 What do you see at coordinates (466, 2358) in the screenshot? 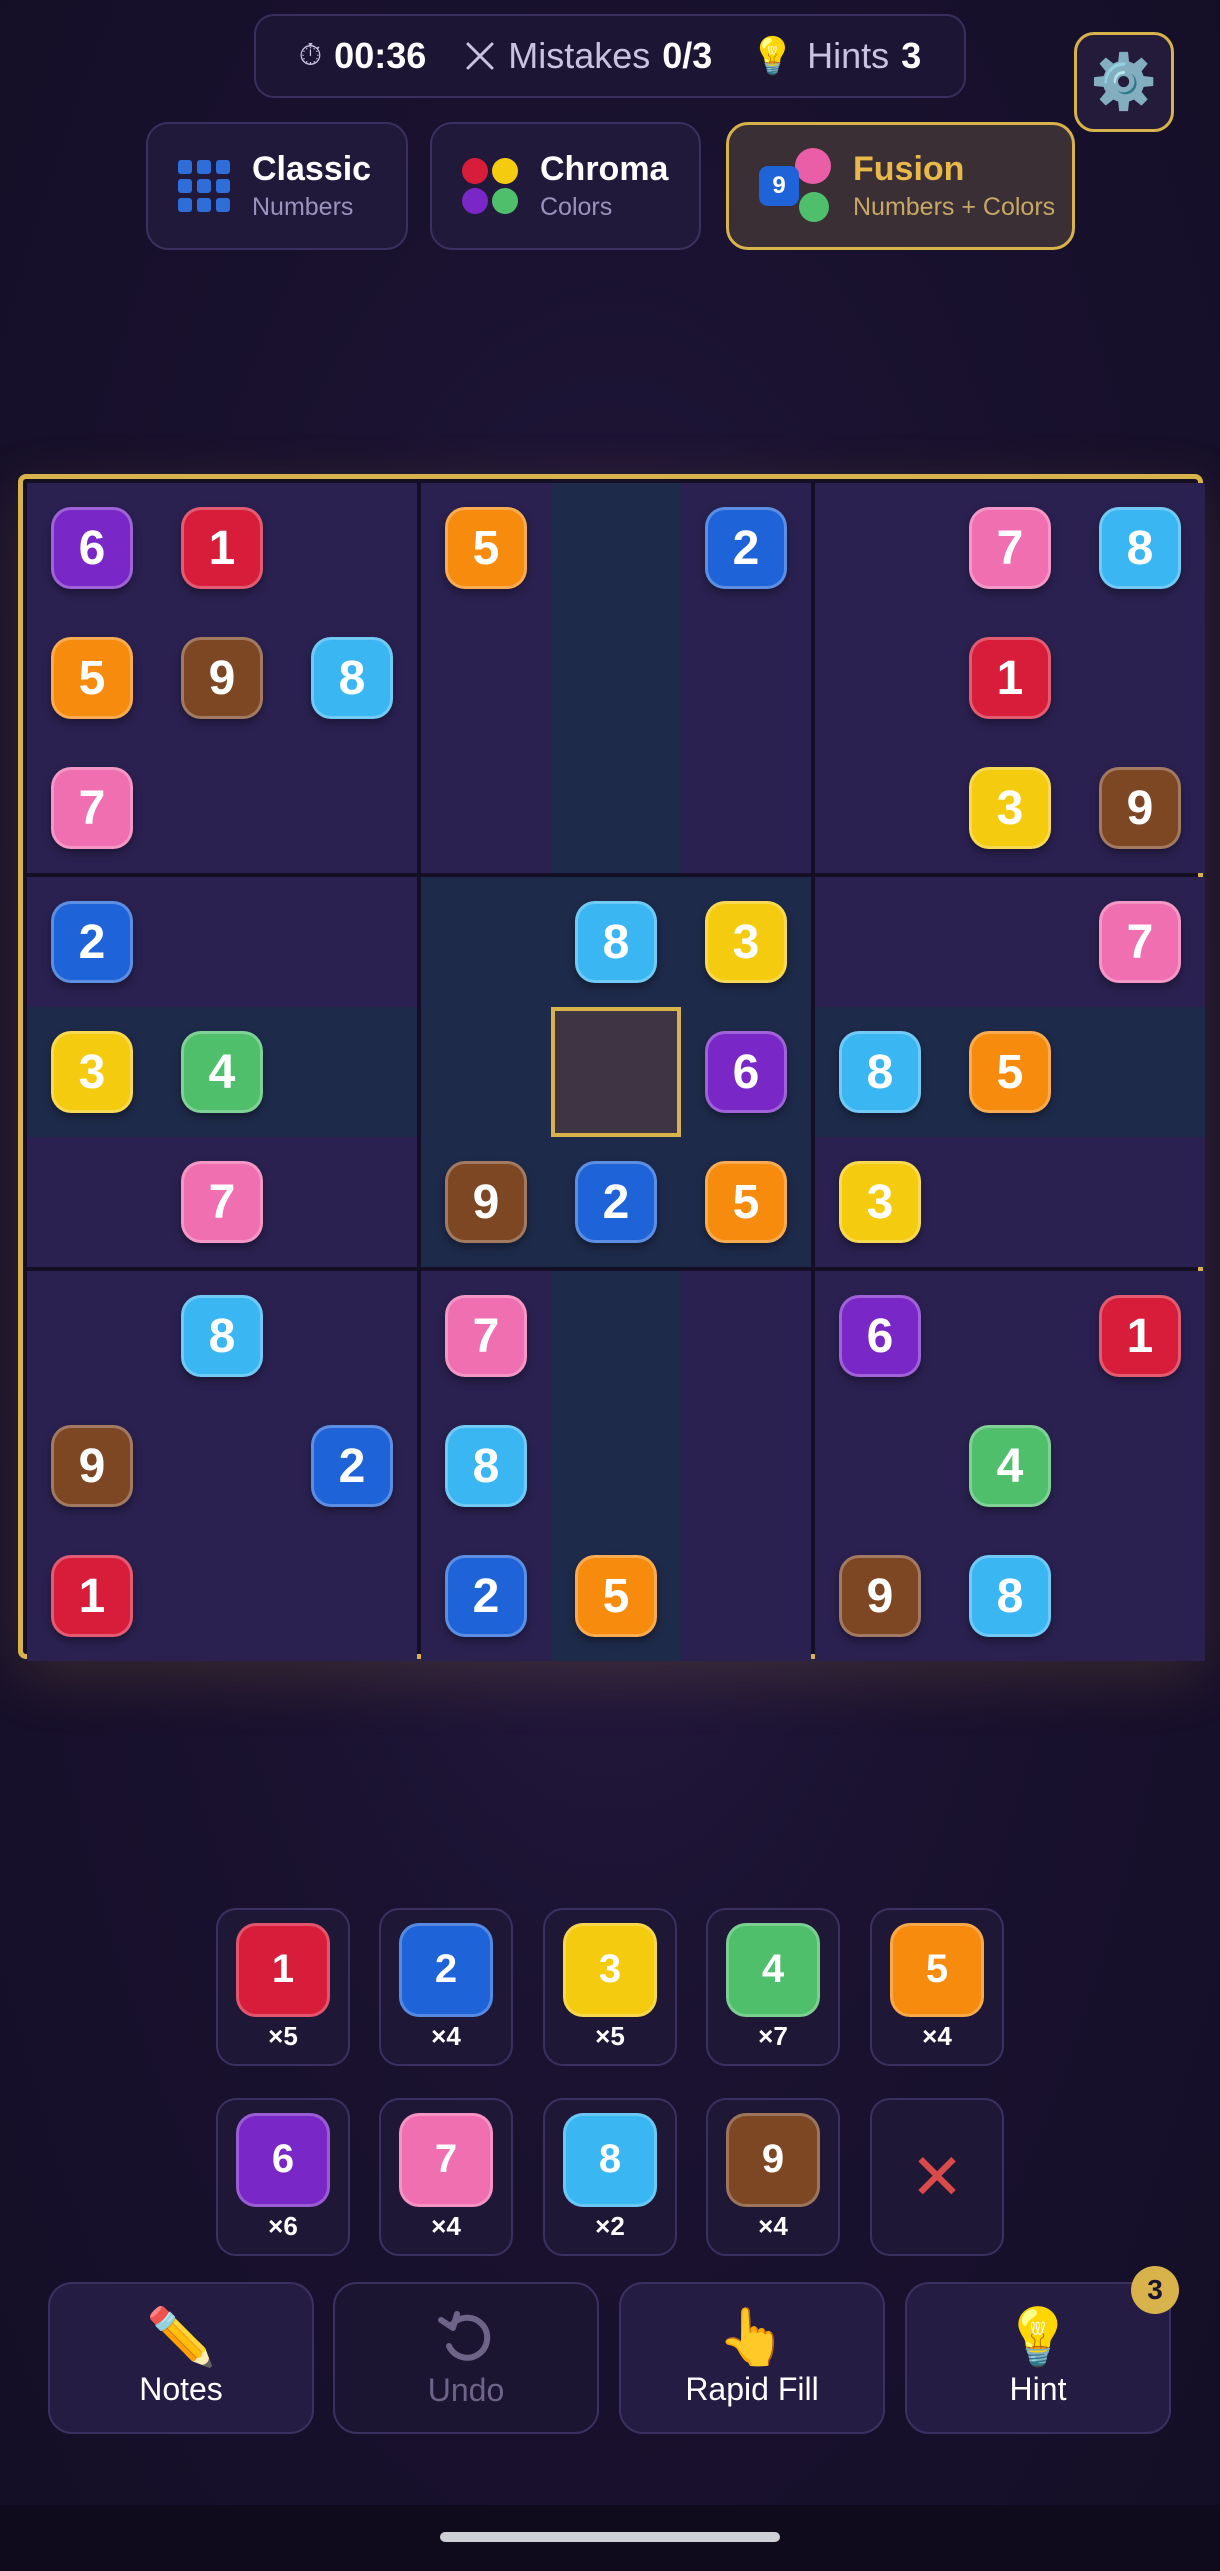
I see `undo-button: Undo` at bounding box center [466, 2358].